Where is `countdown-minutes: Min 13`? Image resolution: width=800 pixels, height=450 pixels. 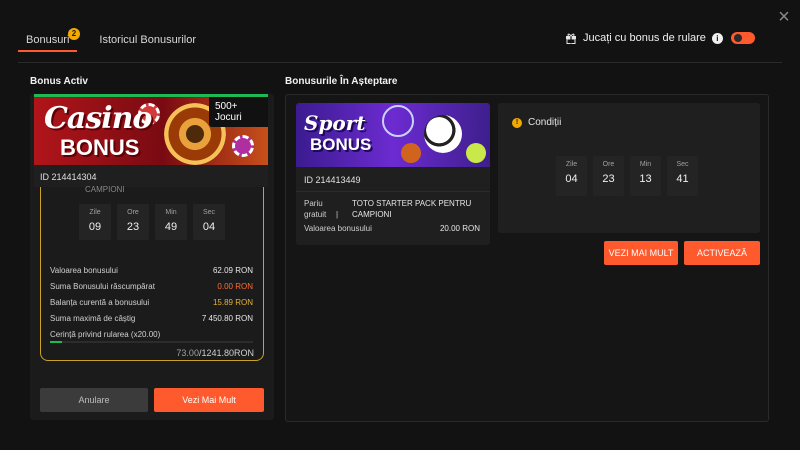 countdown-minutes: Min 13 is located at coordinates (645, 176).